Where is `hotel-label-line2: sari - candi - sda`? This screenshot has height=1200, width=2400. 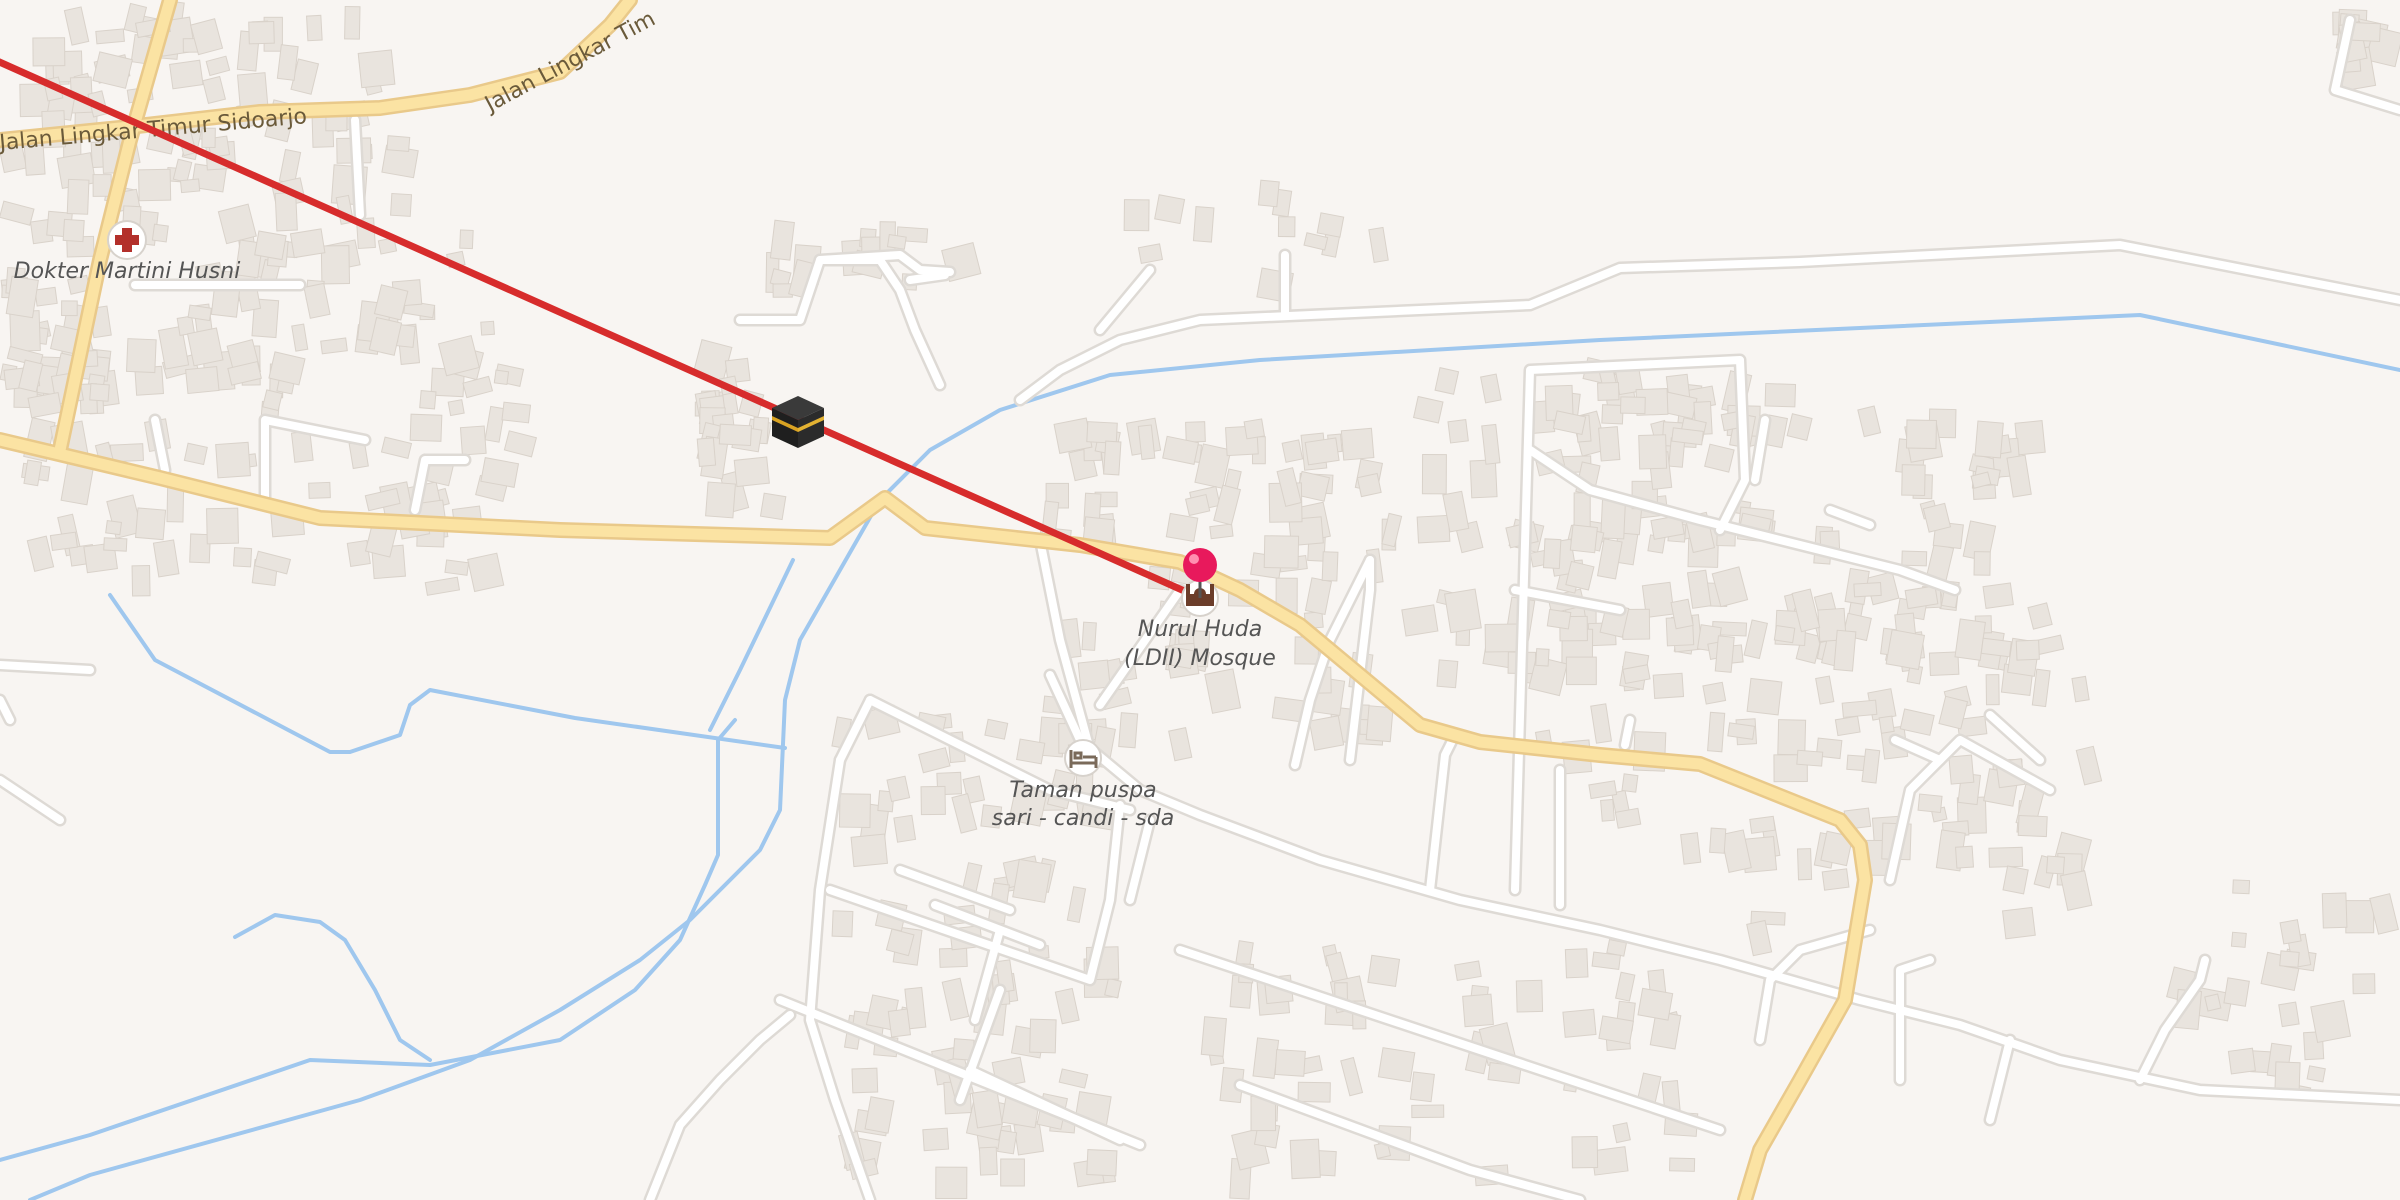 hotel-label-line2: sari - candi - sda is located at coordinates (1083, 818).